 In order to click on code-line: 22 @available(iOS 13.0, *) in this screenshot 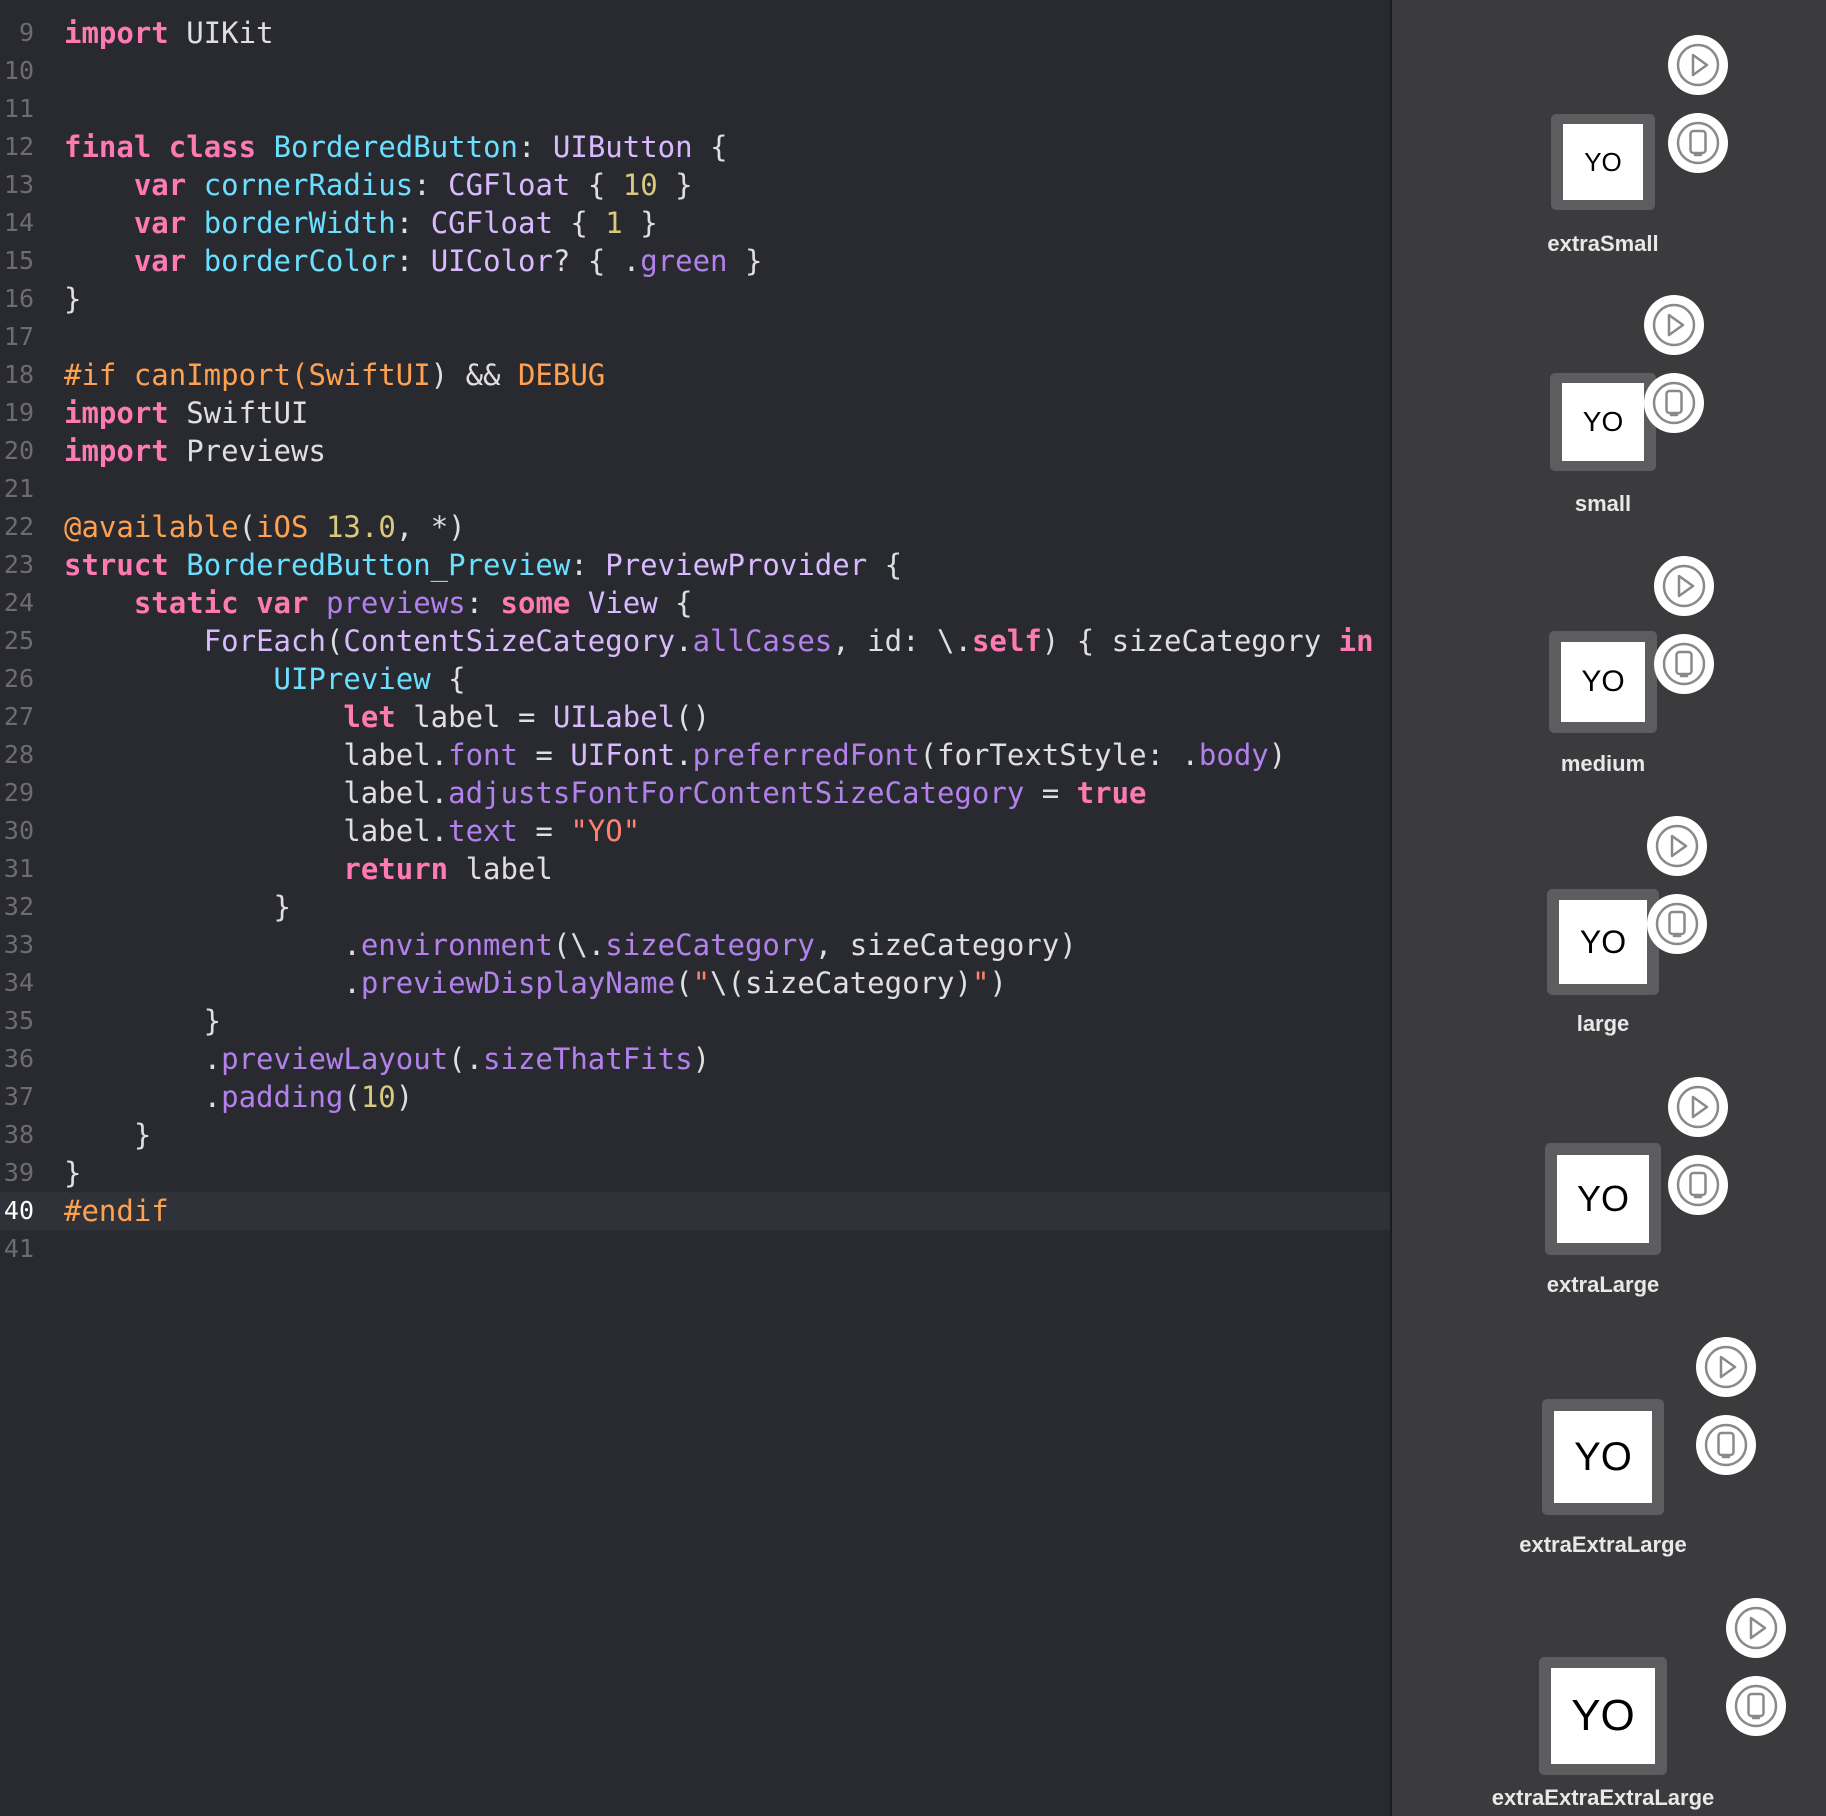, I will do `click(695, 527)`.